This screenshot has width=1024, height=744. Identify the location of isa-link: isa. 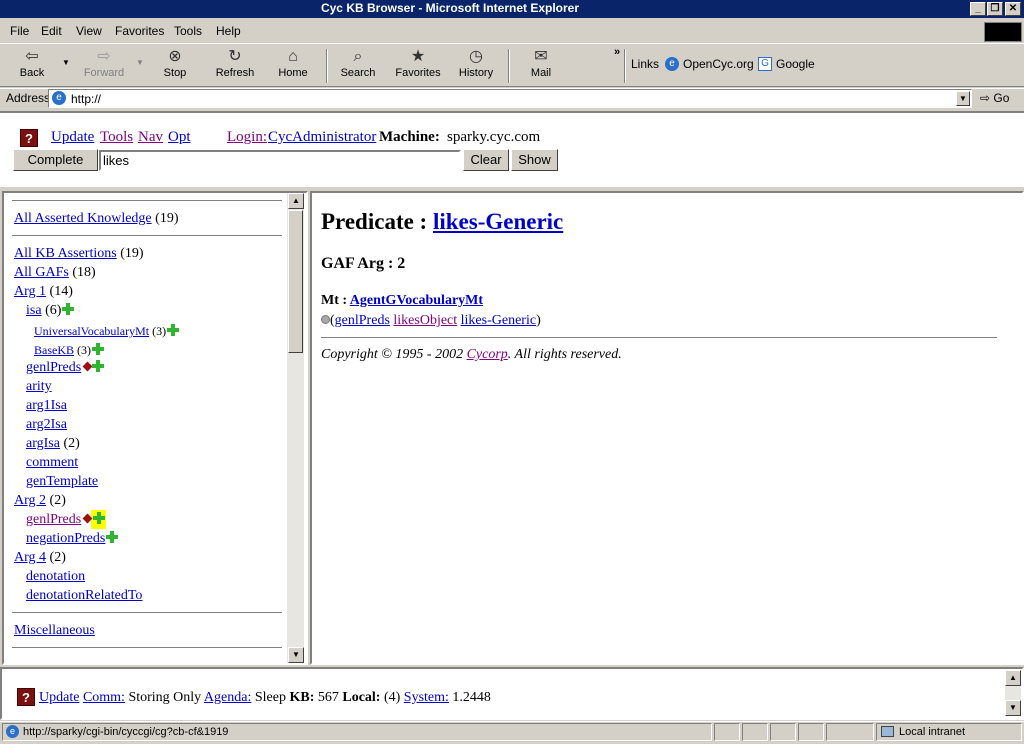
(34, 310).